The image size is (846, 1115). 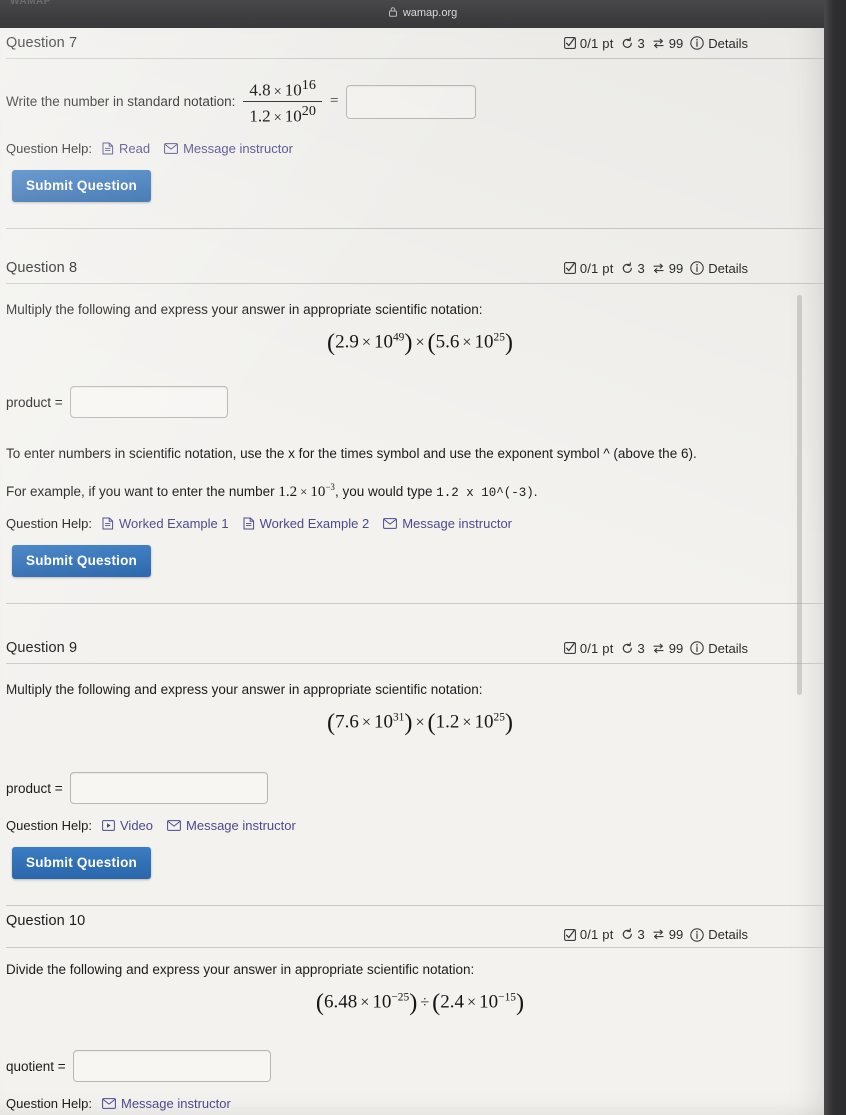 What do you see at coordinates (588, 934) in the screenshot?
I see `points-badge-q10: 0/1 pt` at bounding box center [588, 934].